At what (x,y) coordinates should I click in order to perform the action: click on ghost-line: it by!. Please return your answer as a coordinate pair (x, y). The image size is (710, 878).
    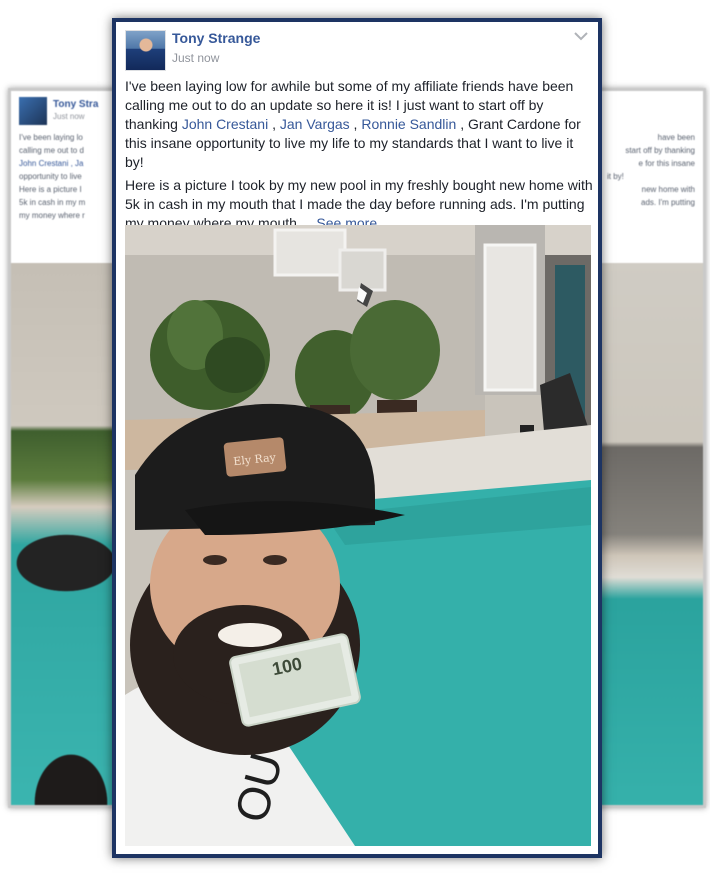
    Looking at the image, I should click on (615, 176).